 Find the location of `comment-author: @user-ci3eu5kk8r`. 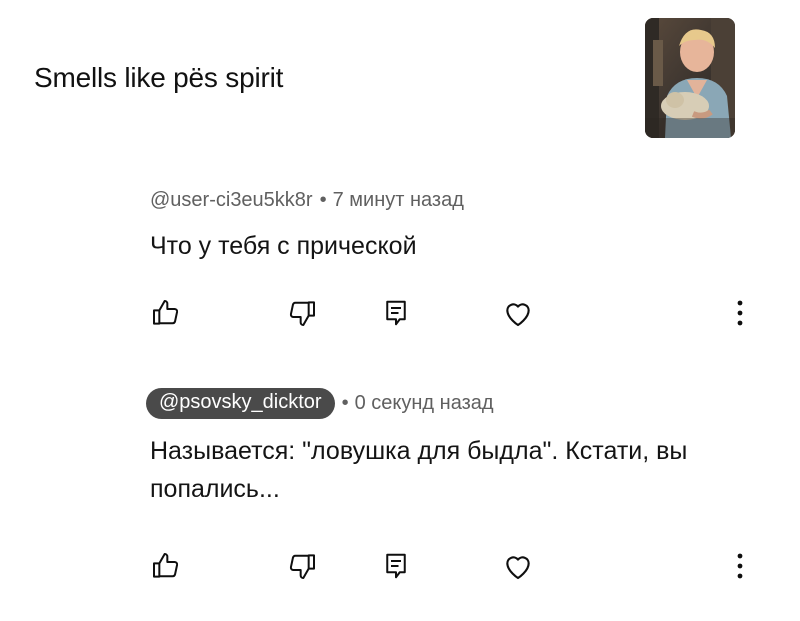

comment-author: @user-ci3eu5kk8r is located at coordinates (231, 200).